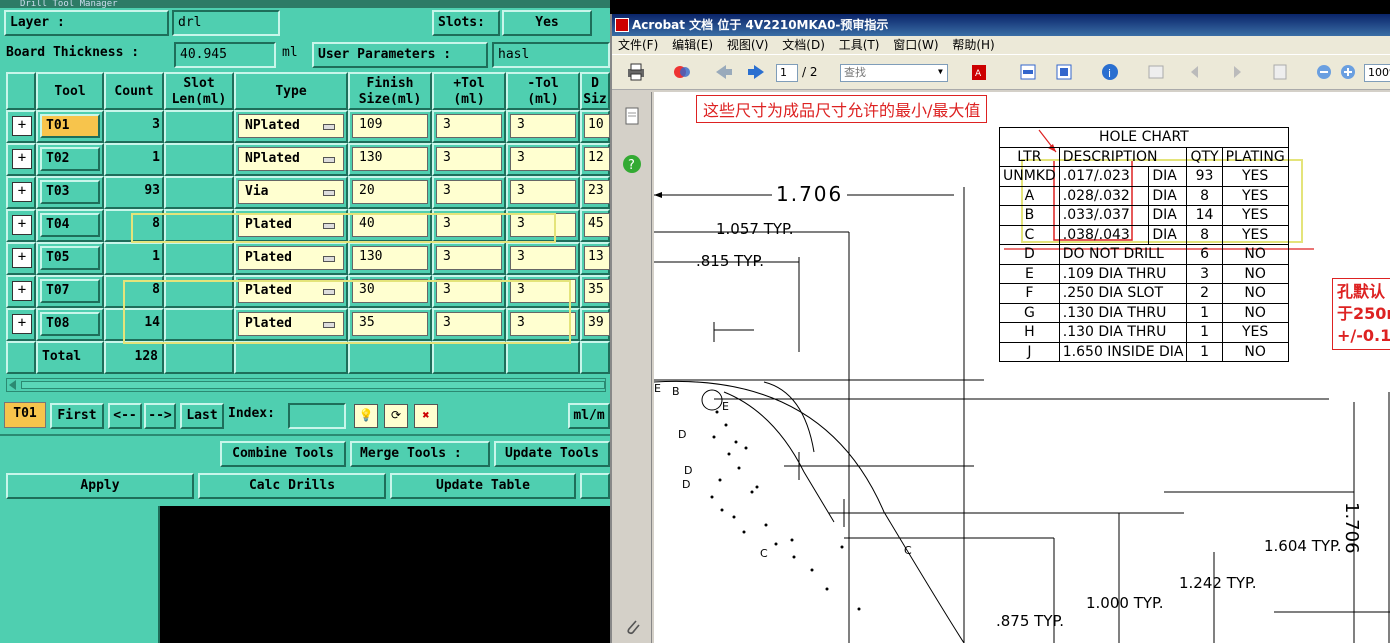 The height and width of the screenshot is (643, 1390). Describe the element at coordinates (589, 416) in the screenshot. I see `units-toggle: ml/m` at that location.